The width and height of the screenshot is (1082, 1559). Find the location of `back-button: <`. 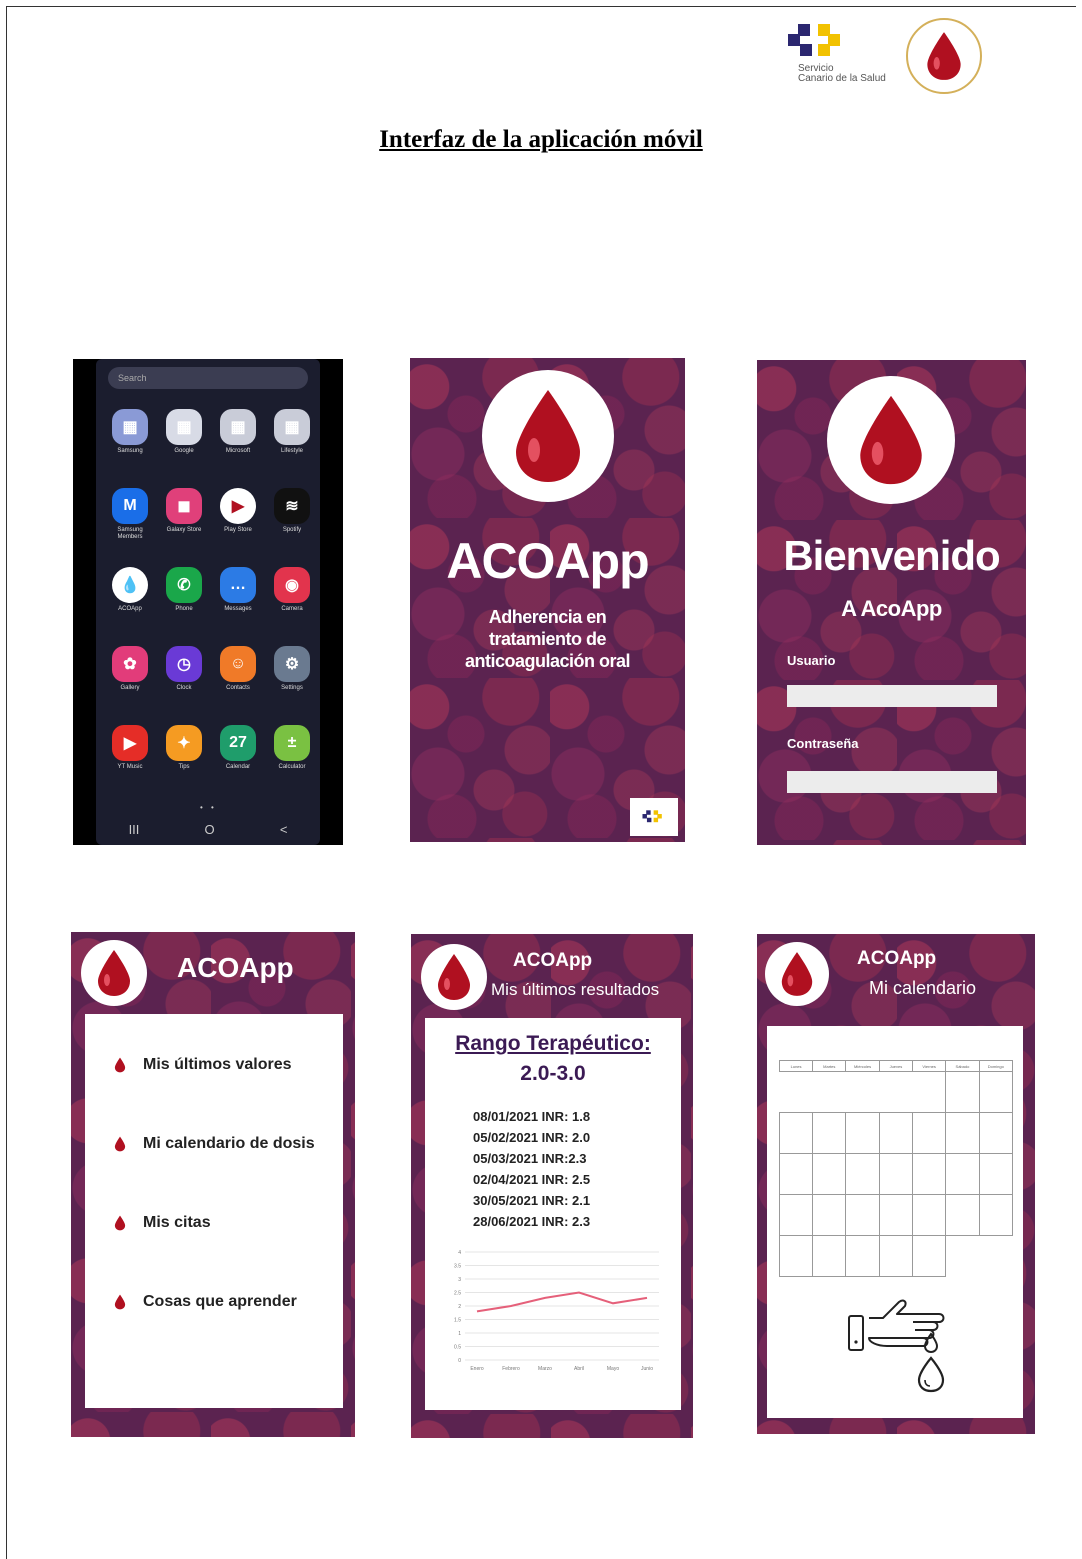

back-button: < is located at coordinates (284, 829).